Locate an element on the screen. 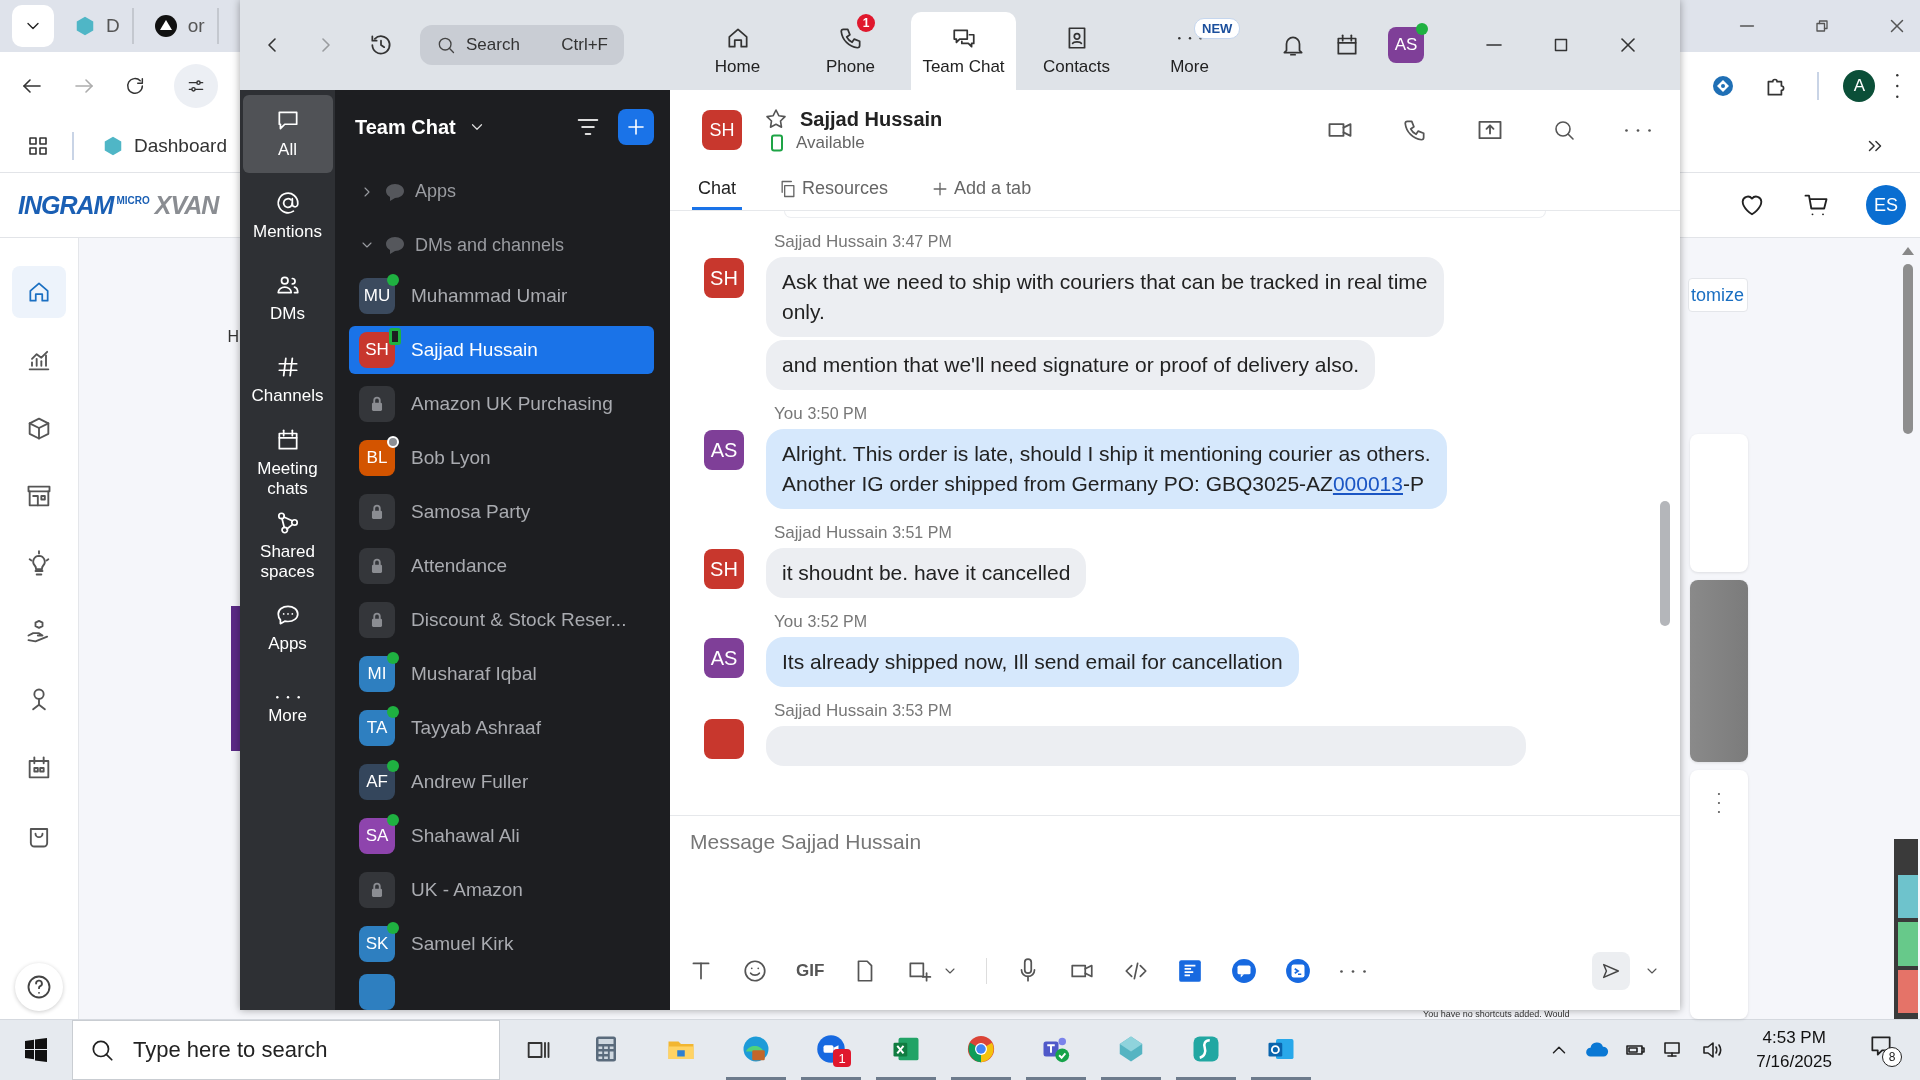  help-button is located at coordinates (39, 987).